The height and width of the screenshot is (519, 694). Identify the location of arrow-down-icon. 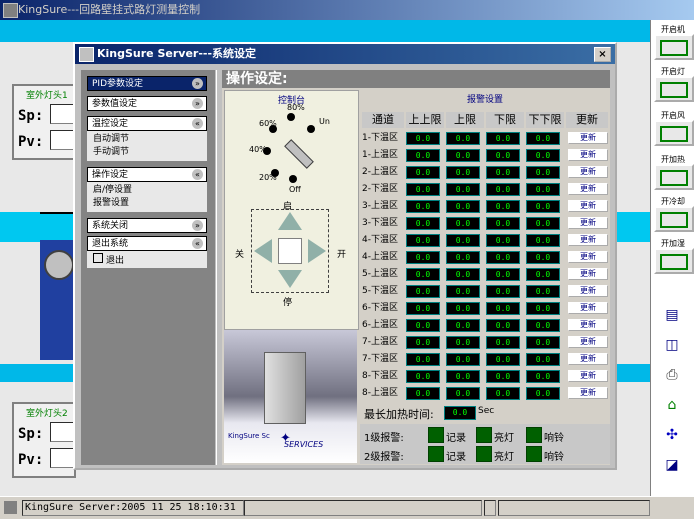
(290, 279).